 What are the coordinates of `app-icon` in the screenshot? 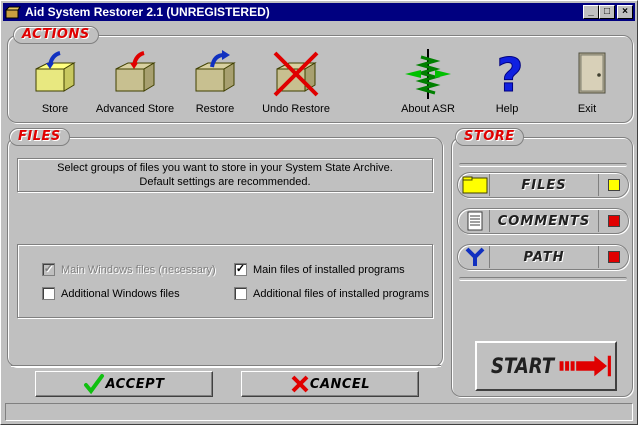 It's located at (13, 12).